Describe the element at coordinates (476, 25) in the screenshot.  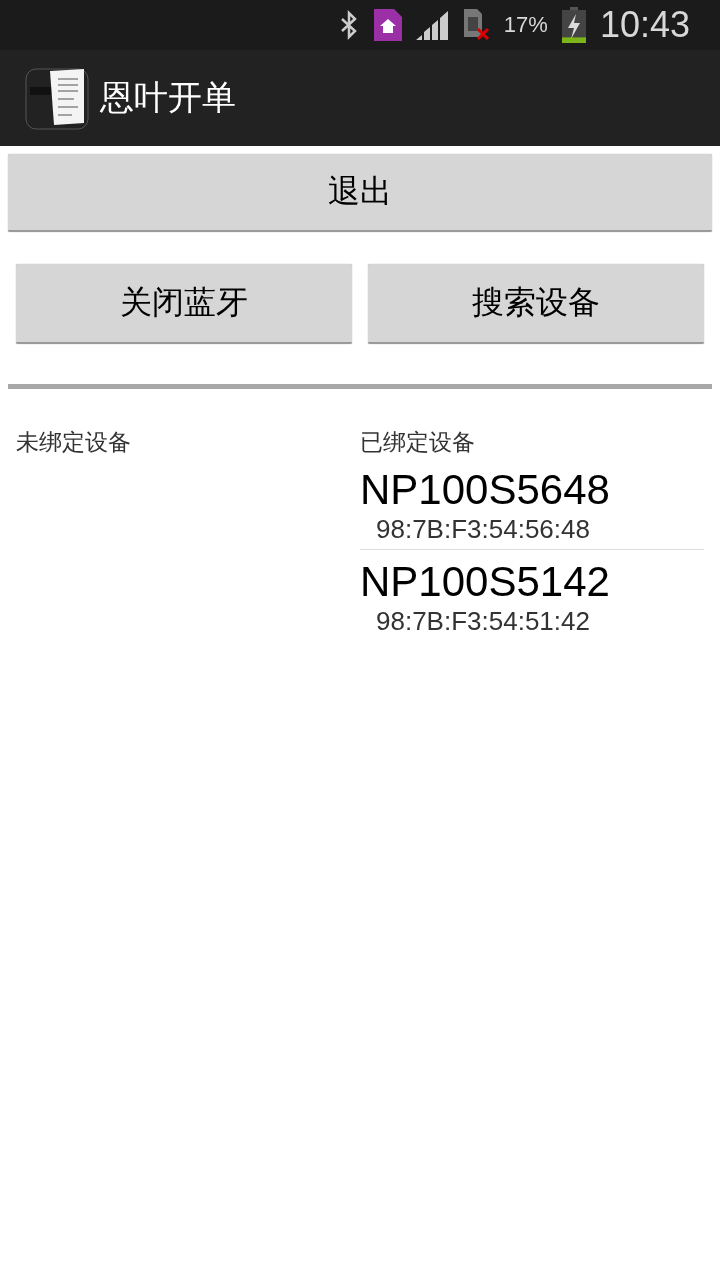
I see `sim-card-icon` at that location.